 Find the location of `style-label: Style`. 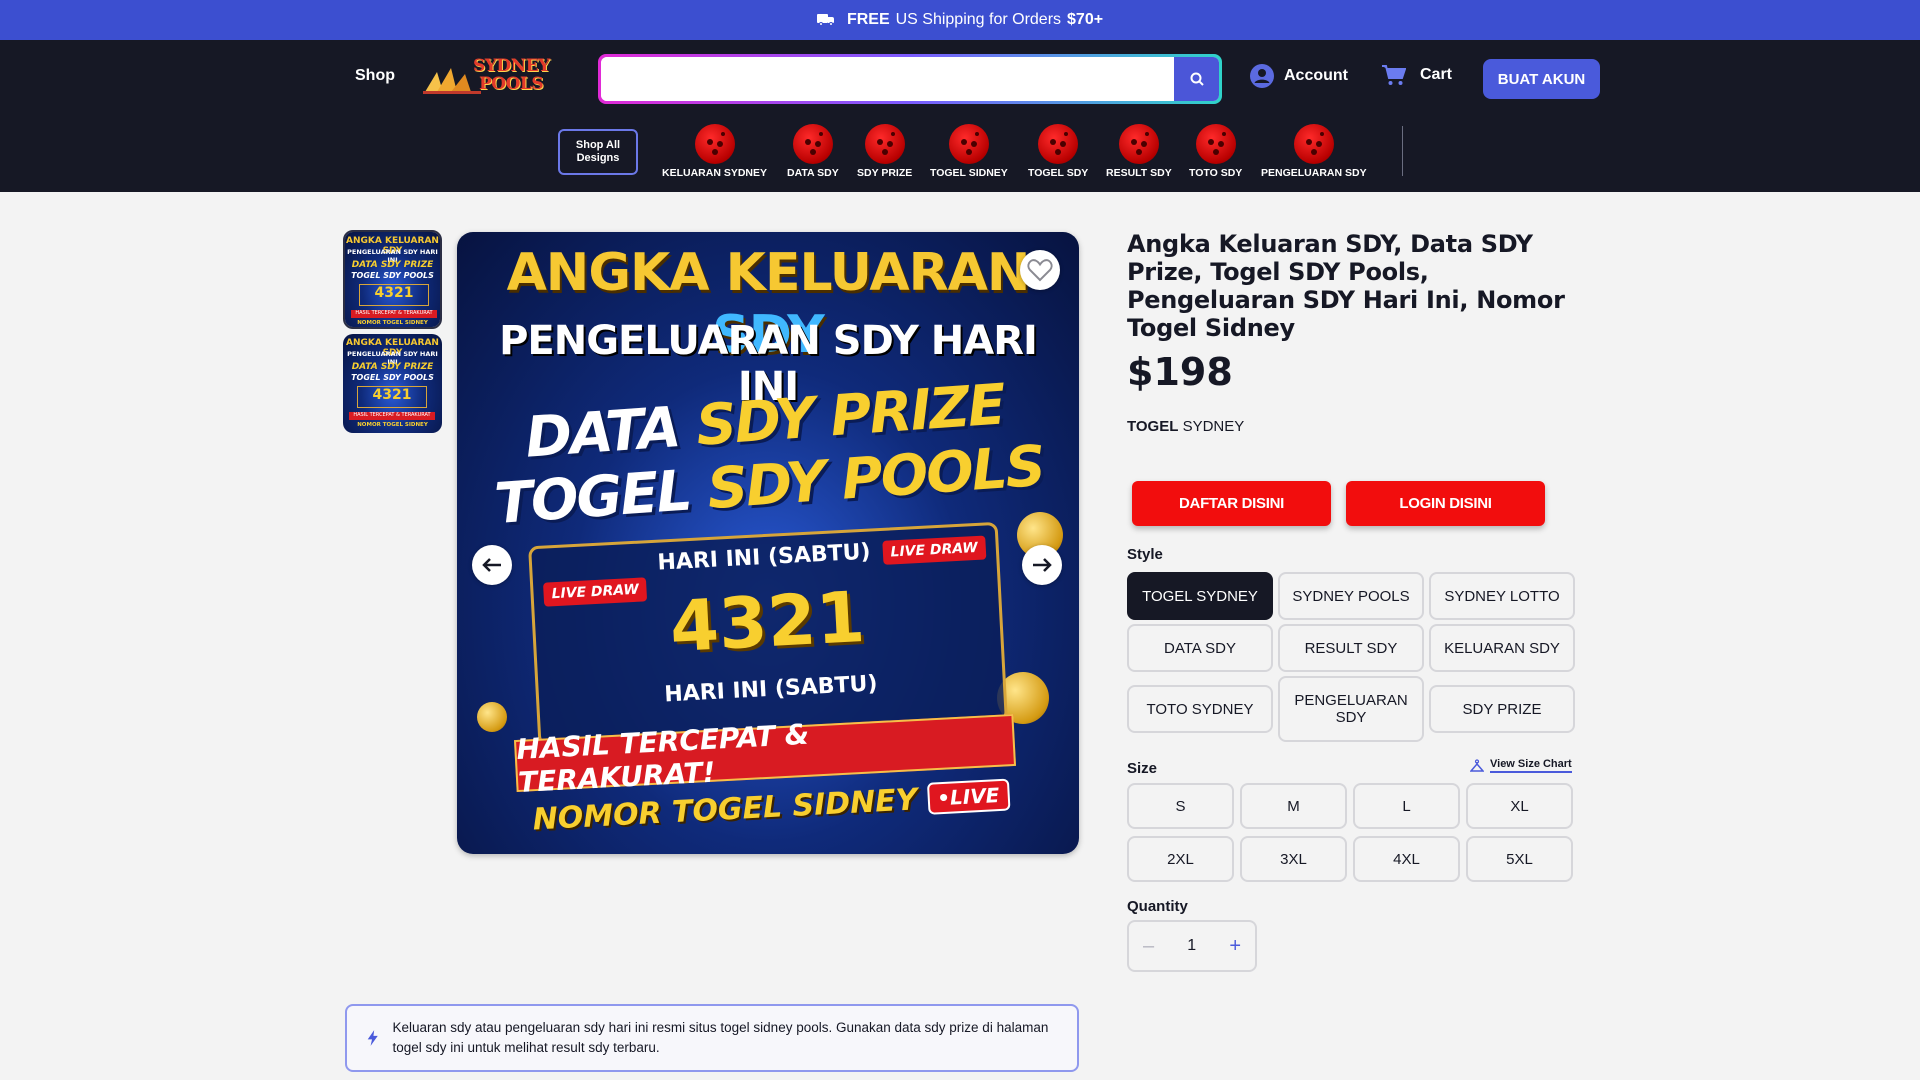

style-label: Style is located at coordinates (1145, 554).